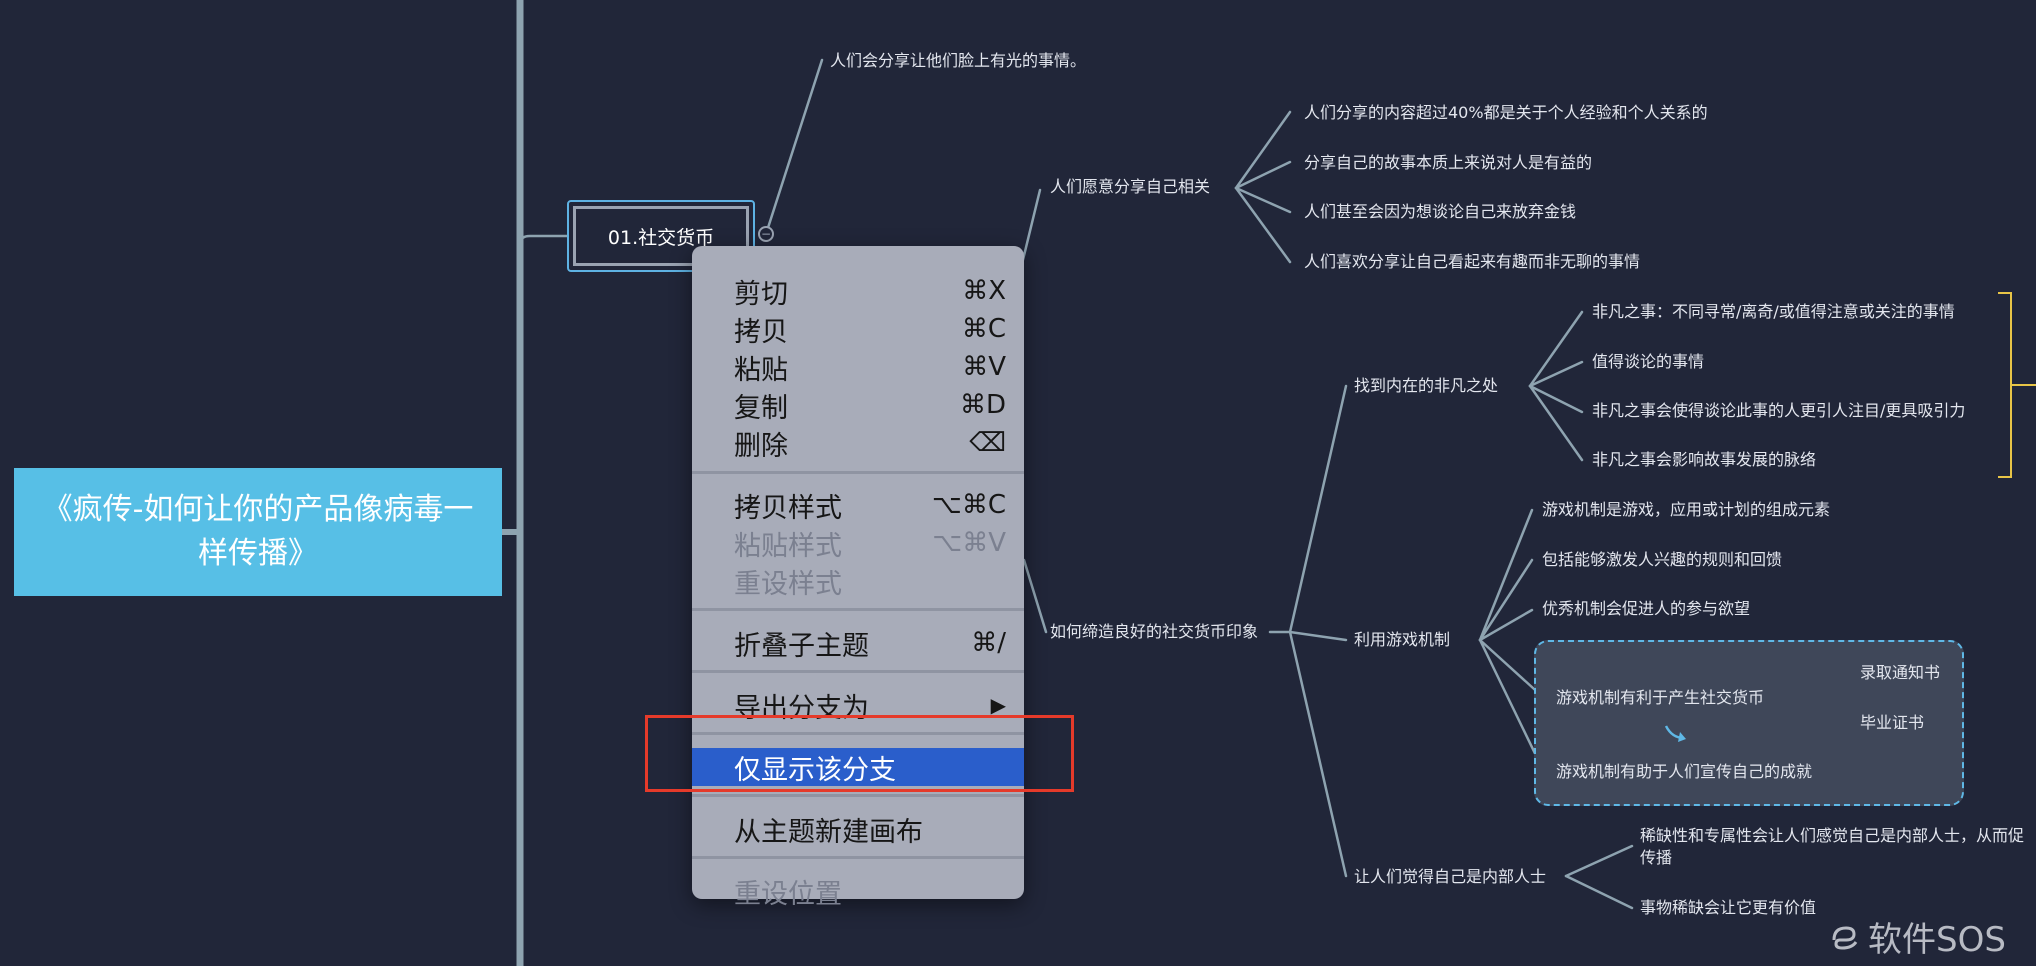 Image resolution: width=2036 pixels, height=966 pixels. What do you see at coordinates (1892, 723) in the screenshot?
I see `topic-node: 毕业证书` at bounding box center [1892, 723].